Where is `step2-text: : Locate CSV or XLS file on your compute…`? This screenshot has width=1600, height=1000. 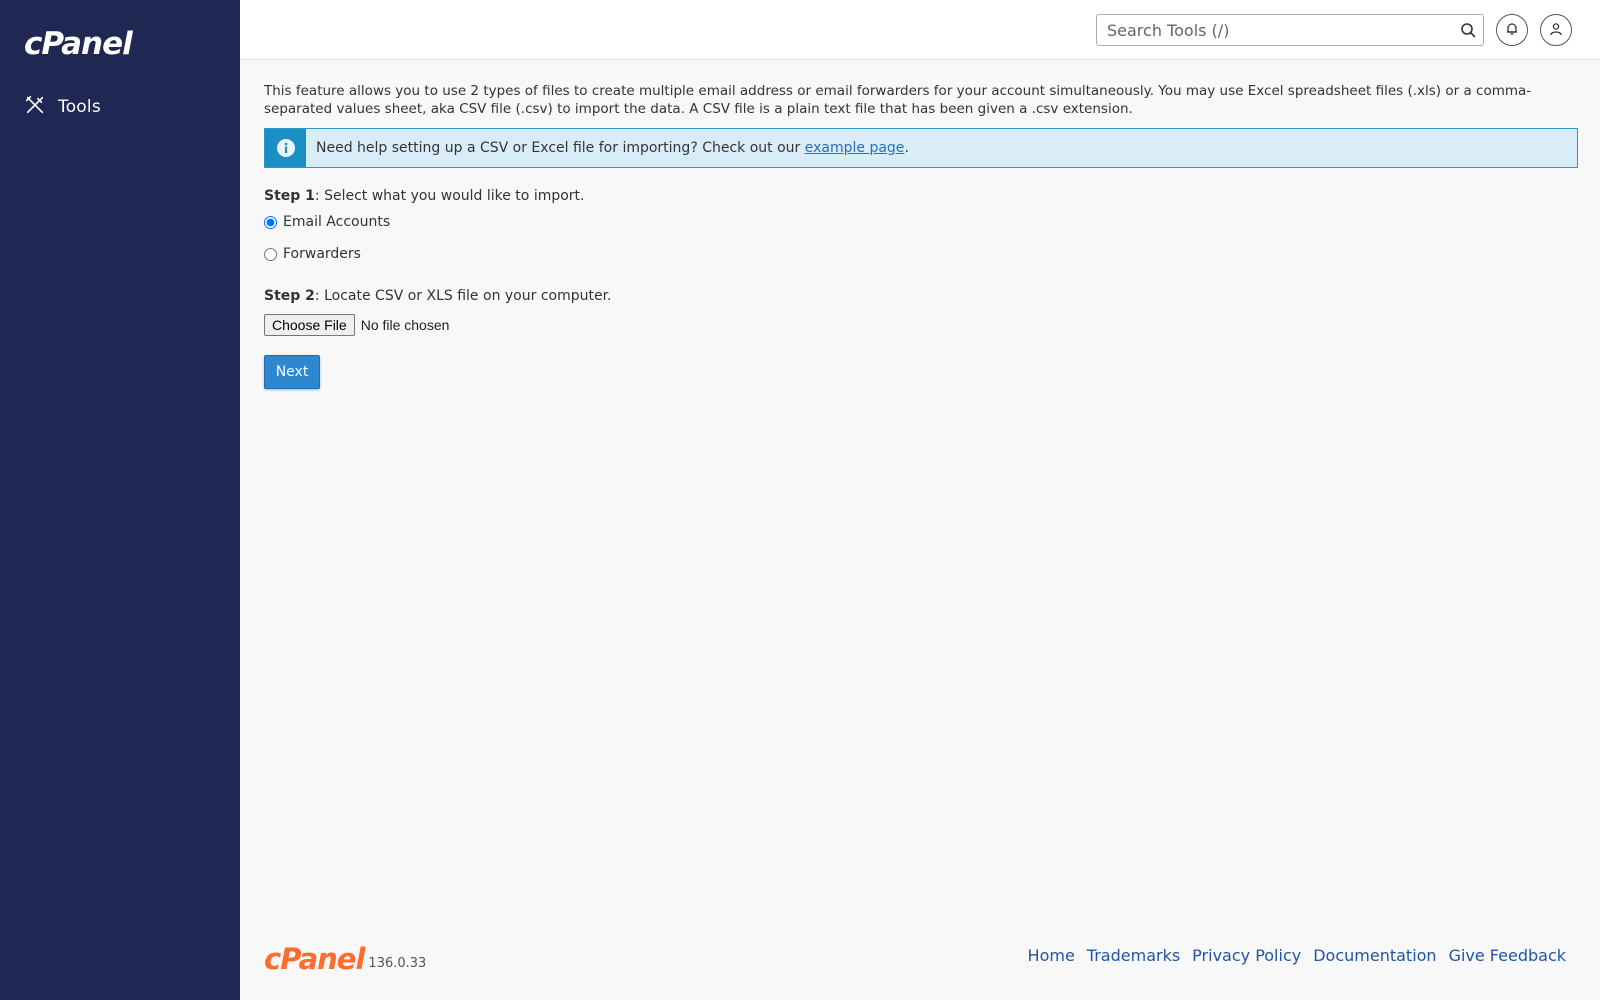
step2-text: : Locate CSV or XLS file on your compute… is located at coordinates (463, 296).